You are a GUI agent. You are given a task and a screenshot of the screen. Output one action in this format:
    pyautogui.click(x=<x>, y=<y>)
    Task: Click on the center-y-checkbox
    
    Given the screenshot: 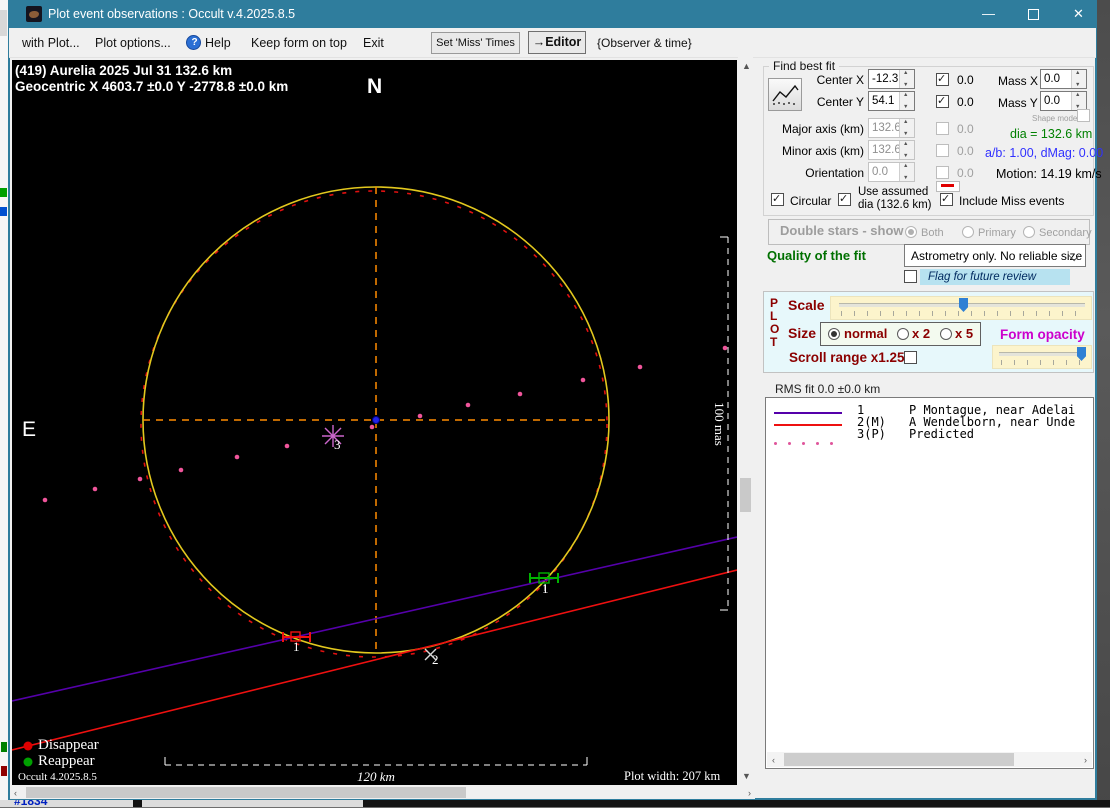 What is the action you would take?
    pyautogui.click(x=942, y=101)
    